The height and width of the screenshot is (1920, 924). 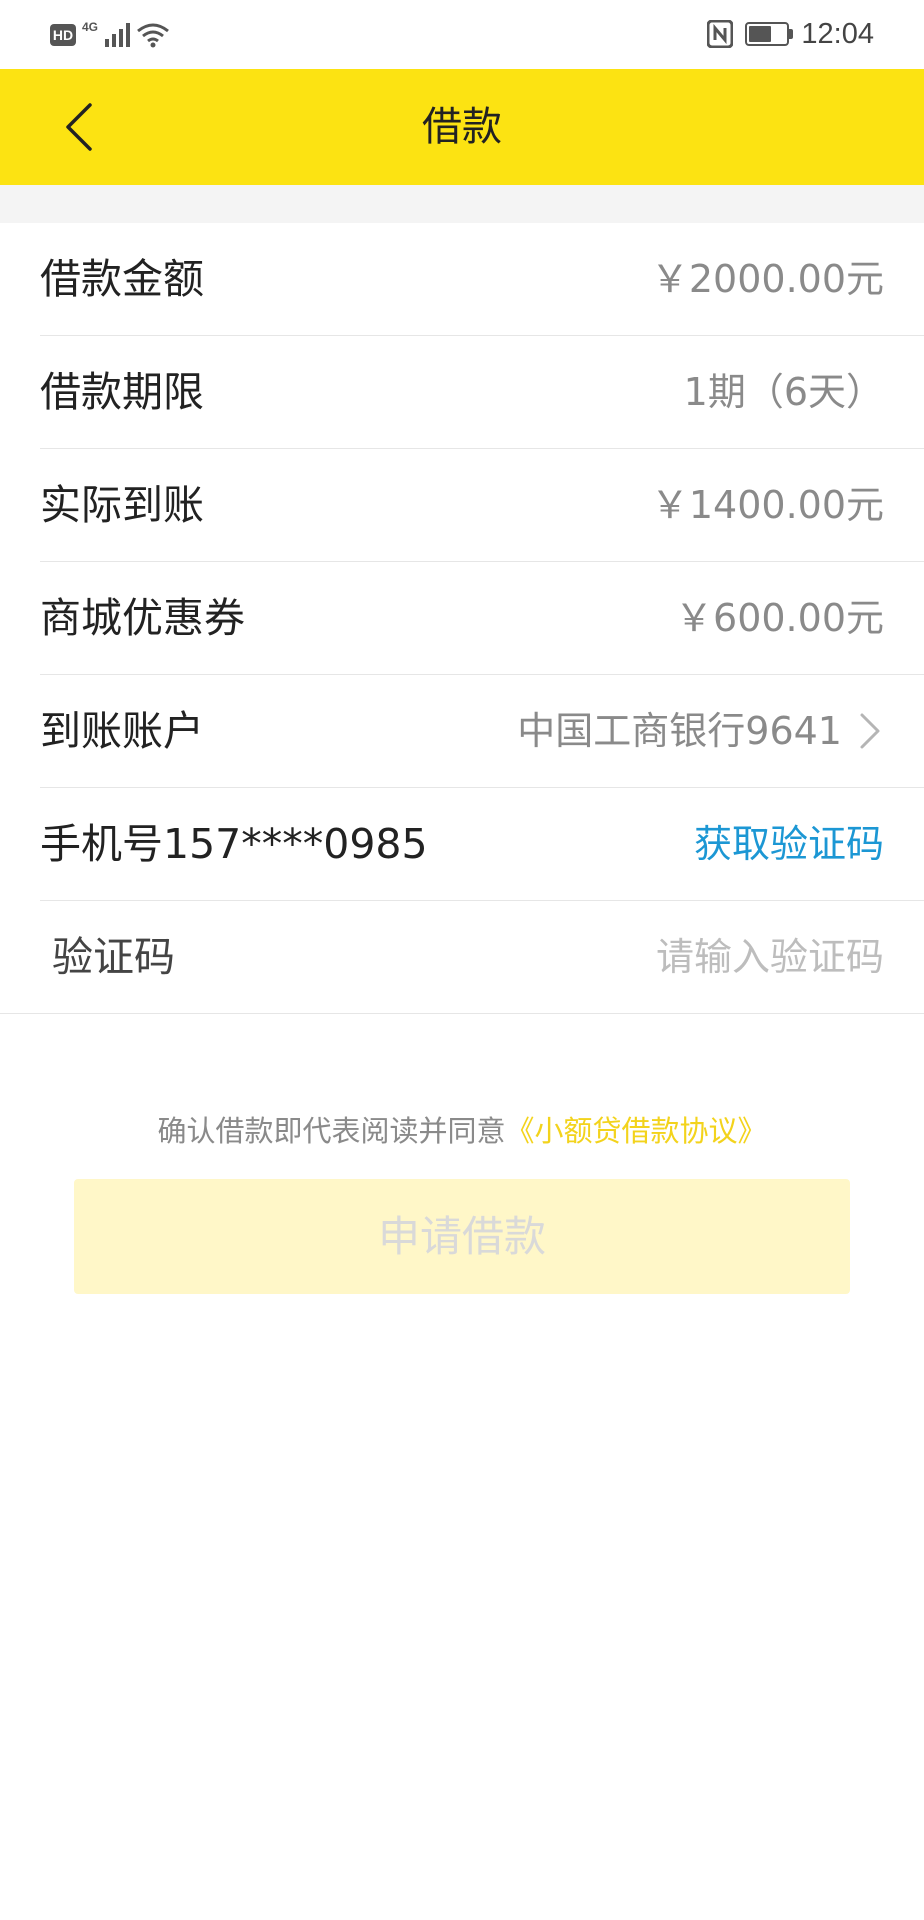 What do you see at coordinates (783, 392) in the screenshot?
I see `loan-term-value: 1期（6天）` at bounding box center [783, 392].